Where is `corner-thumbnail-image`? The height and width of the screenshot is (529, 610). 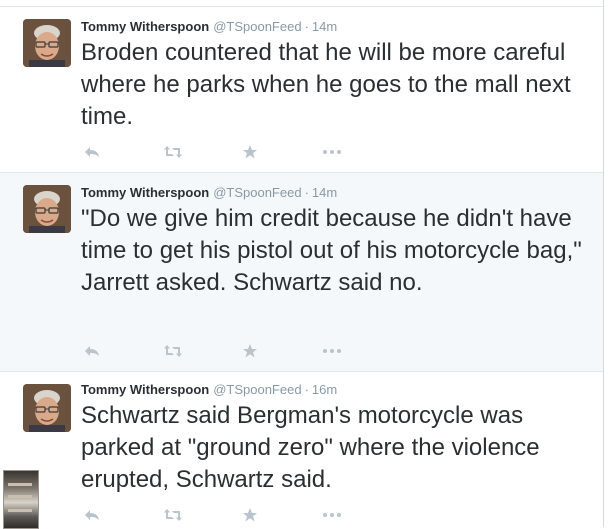 corner-thumbnail-image is located at coordinates (21, 499).